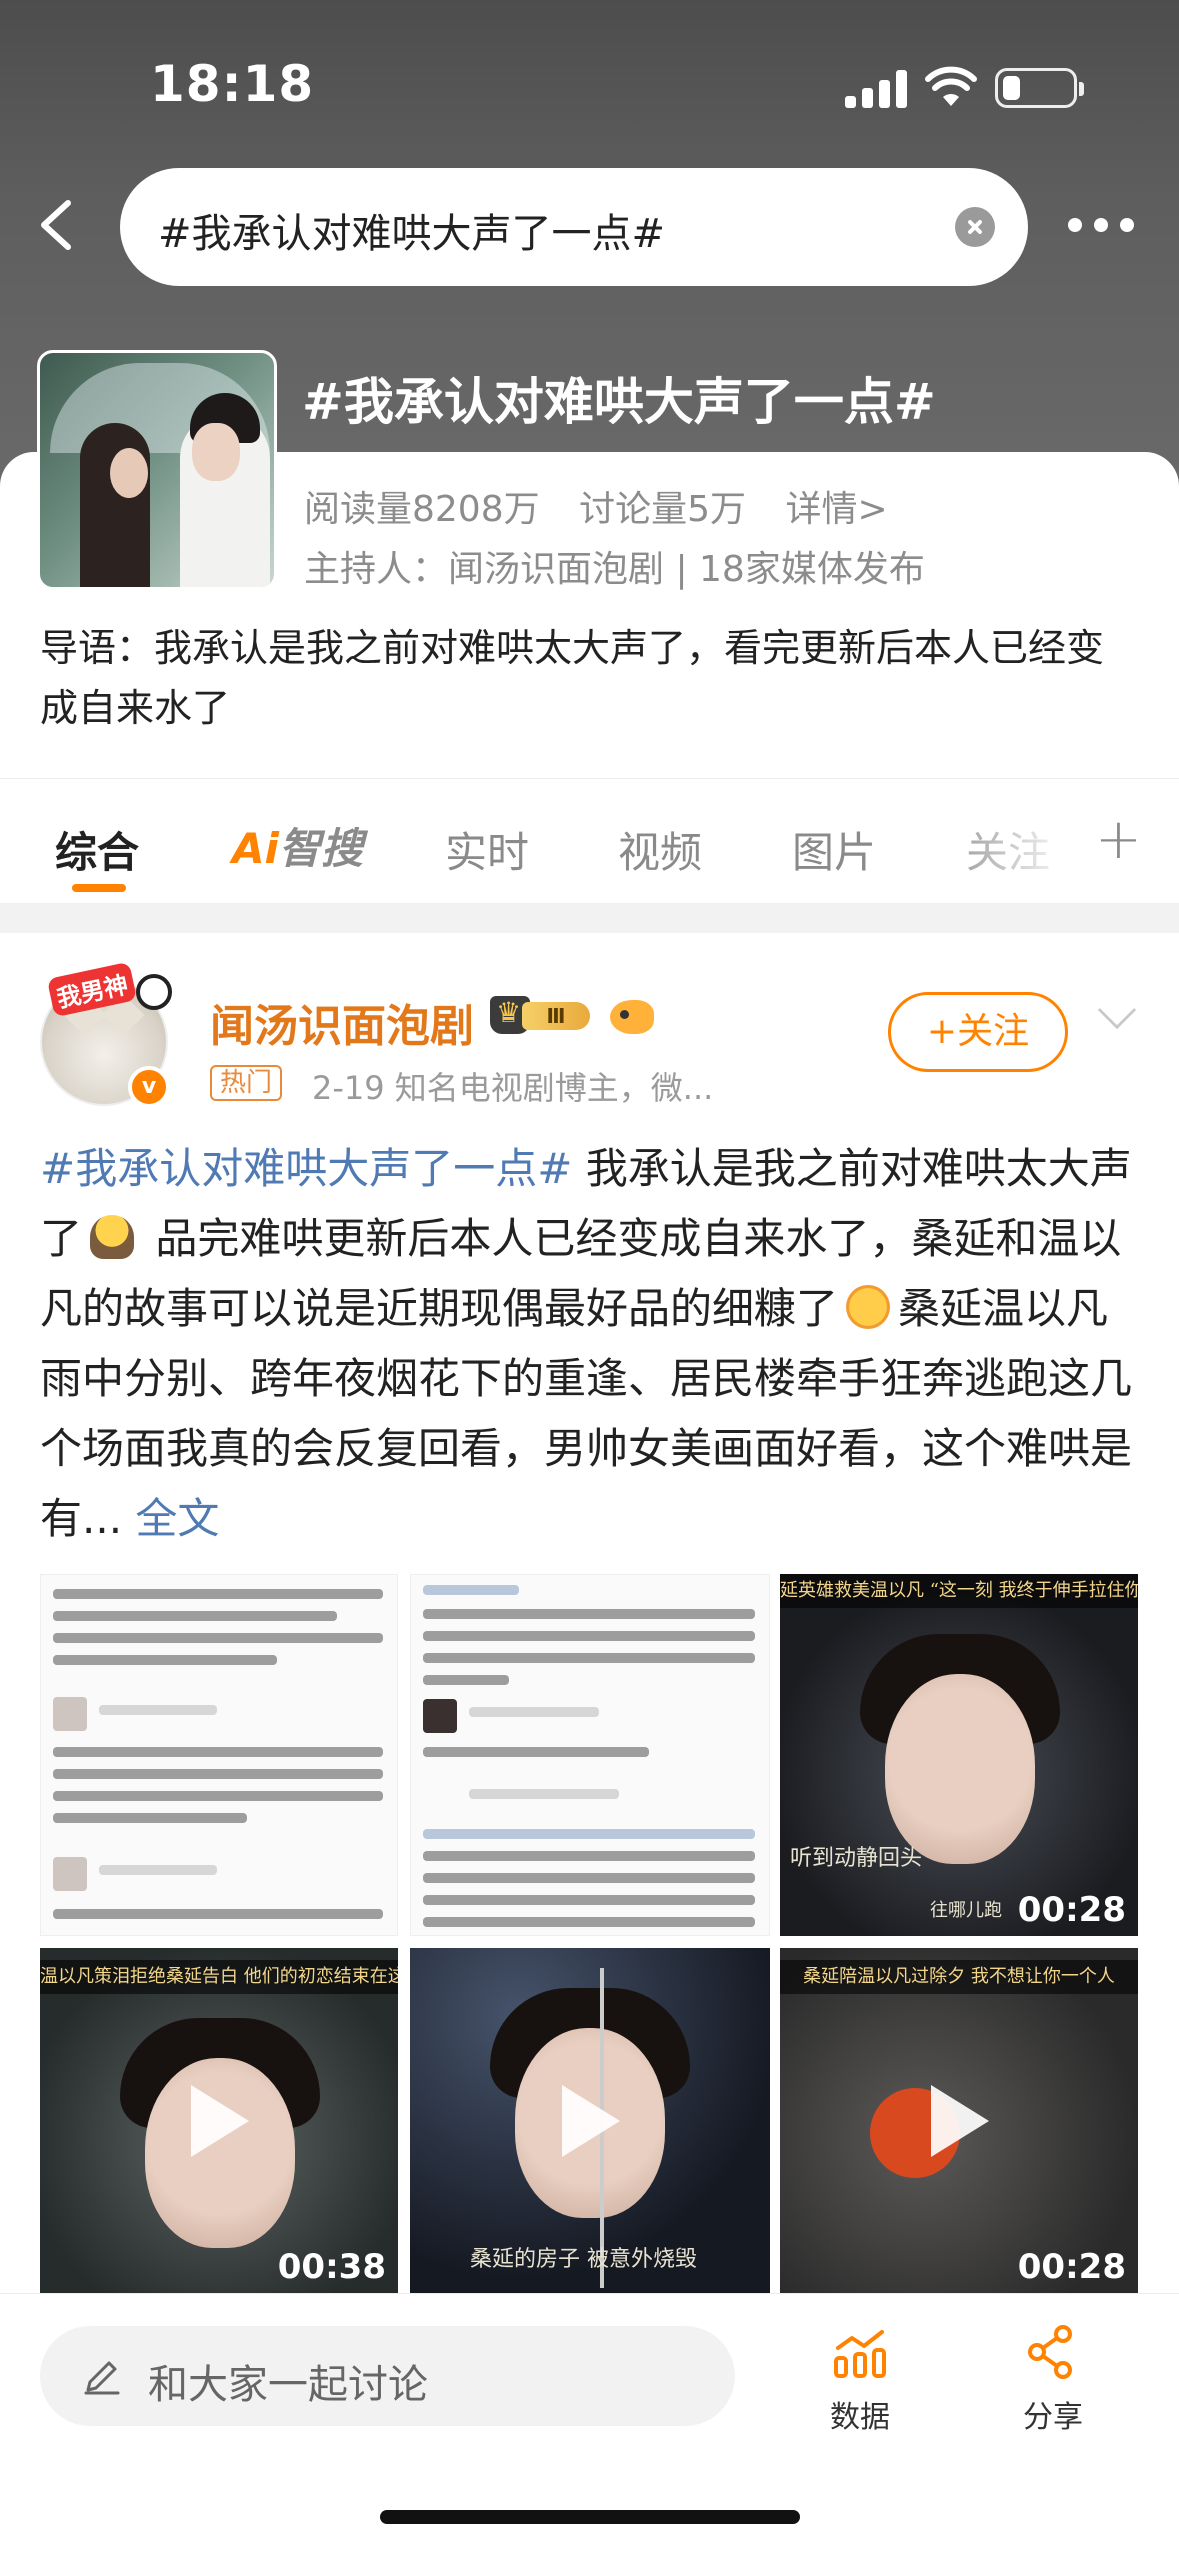  What do you see at coordinates (320, 848) in the screenshot?
I see `tab-ai-search-label: 智搜` at bounding box center [320, 848].